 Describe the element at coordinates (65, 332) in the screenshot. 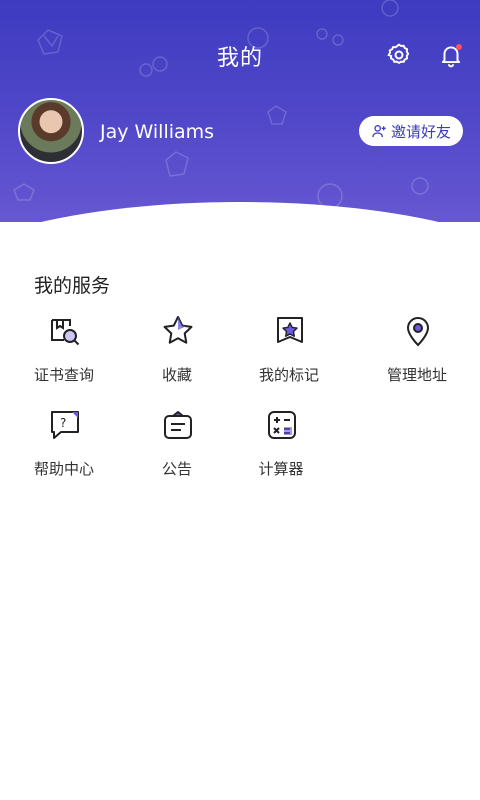

I see `certificate-search-icon` at that location.